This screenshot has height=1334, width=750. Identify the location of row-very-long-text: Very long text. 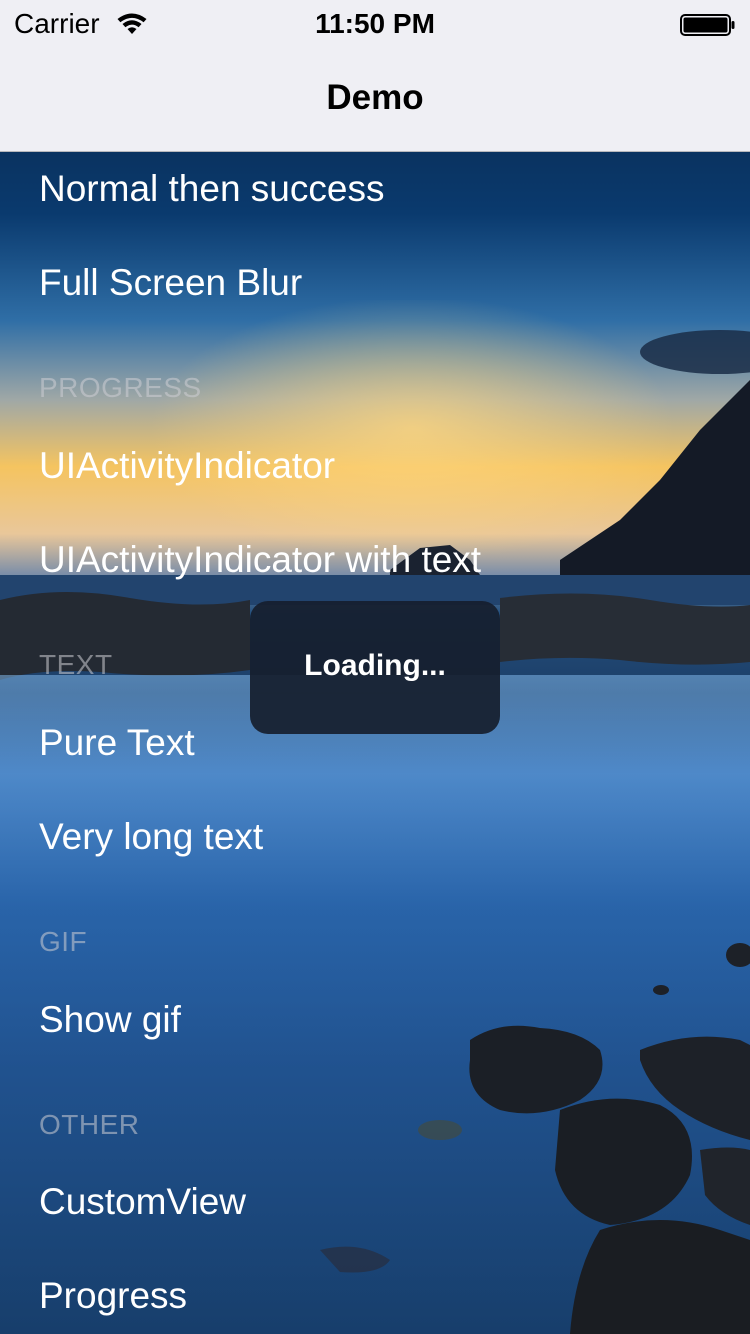
(375, 840).